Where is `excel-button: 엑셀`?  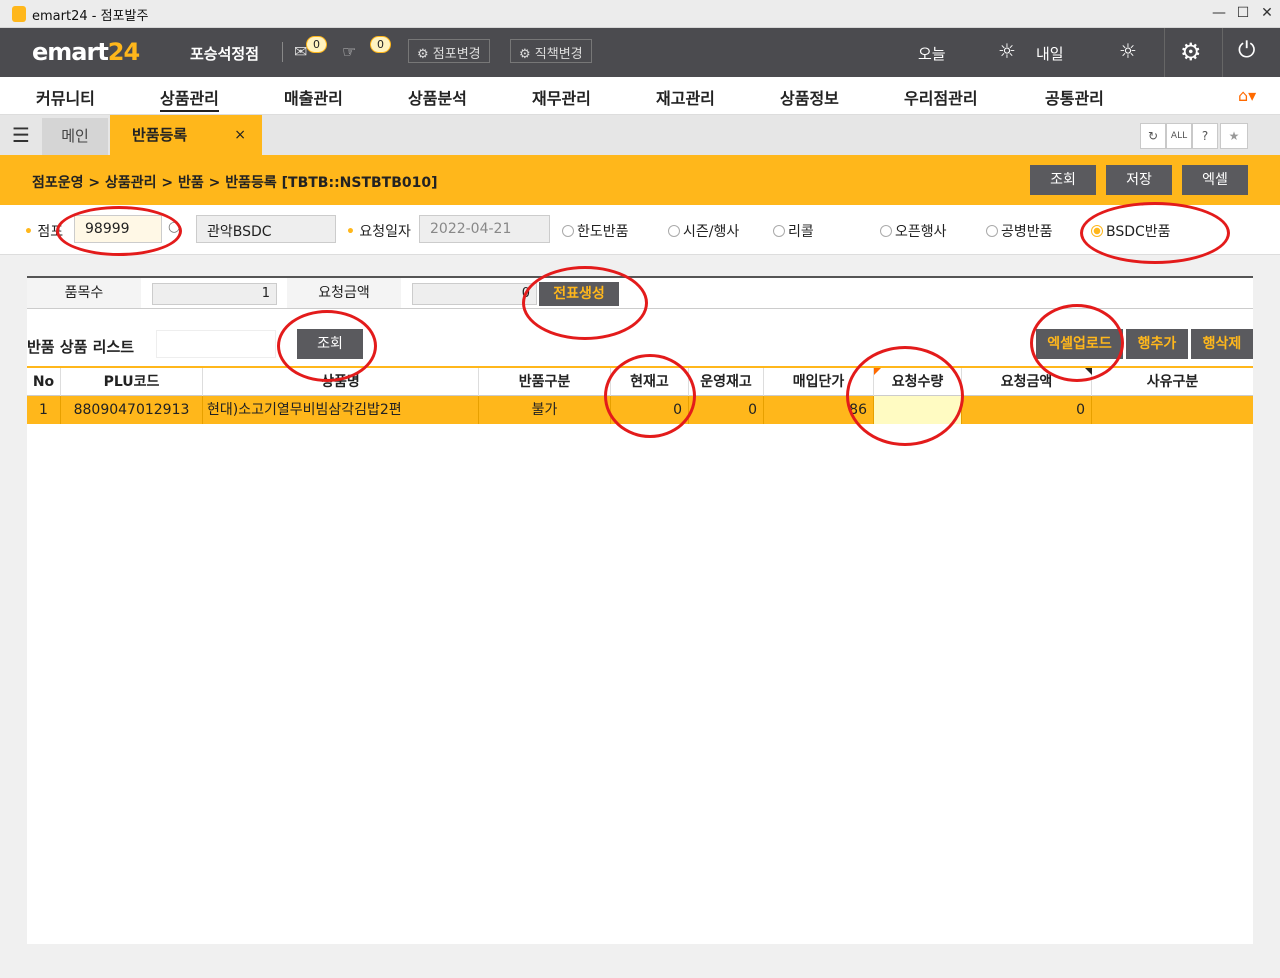 excel-button: 엑셀 is located at coordinates (1215, 180).